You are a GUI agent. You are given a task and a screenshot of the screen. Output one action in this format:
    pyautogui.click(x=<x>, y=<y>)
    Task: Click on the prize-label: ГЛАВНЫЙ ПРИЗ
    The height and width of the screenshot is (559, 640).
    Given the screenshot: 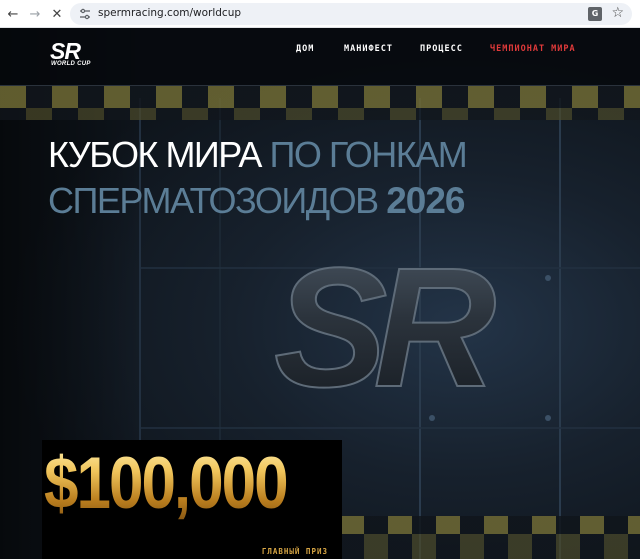 What is the action you would take?
    pyautogui.click(x=294, y=551)
    